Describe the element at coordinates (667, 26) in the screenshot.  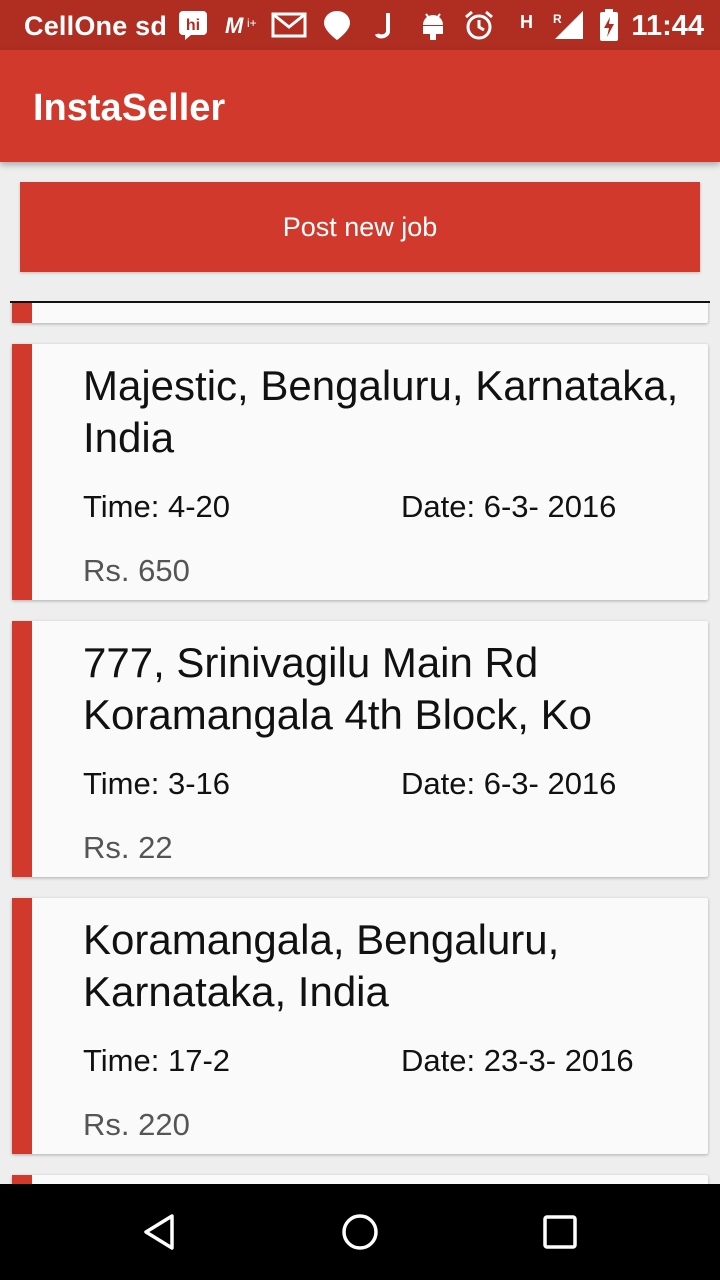
I see `clock: 11:44` at that location.